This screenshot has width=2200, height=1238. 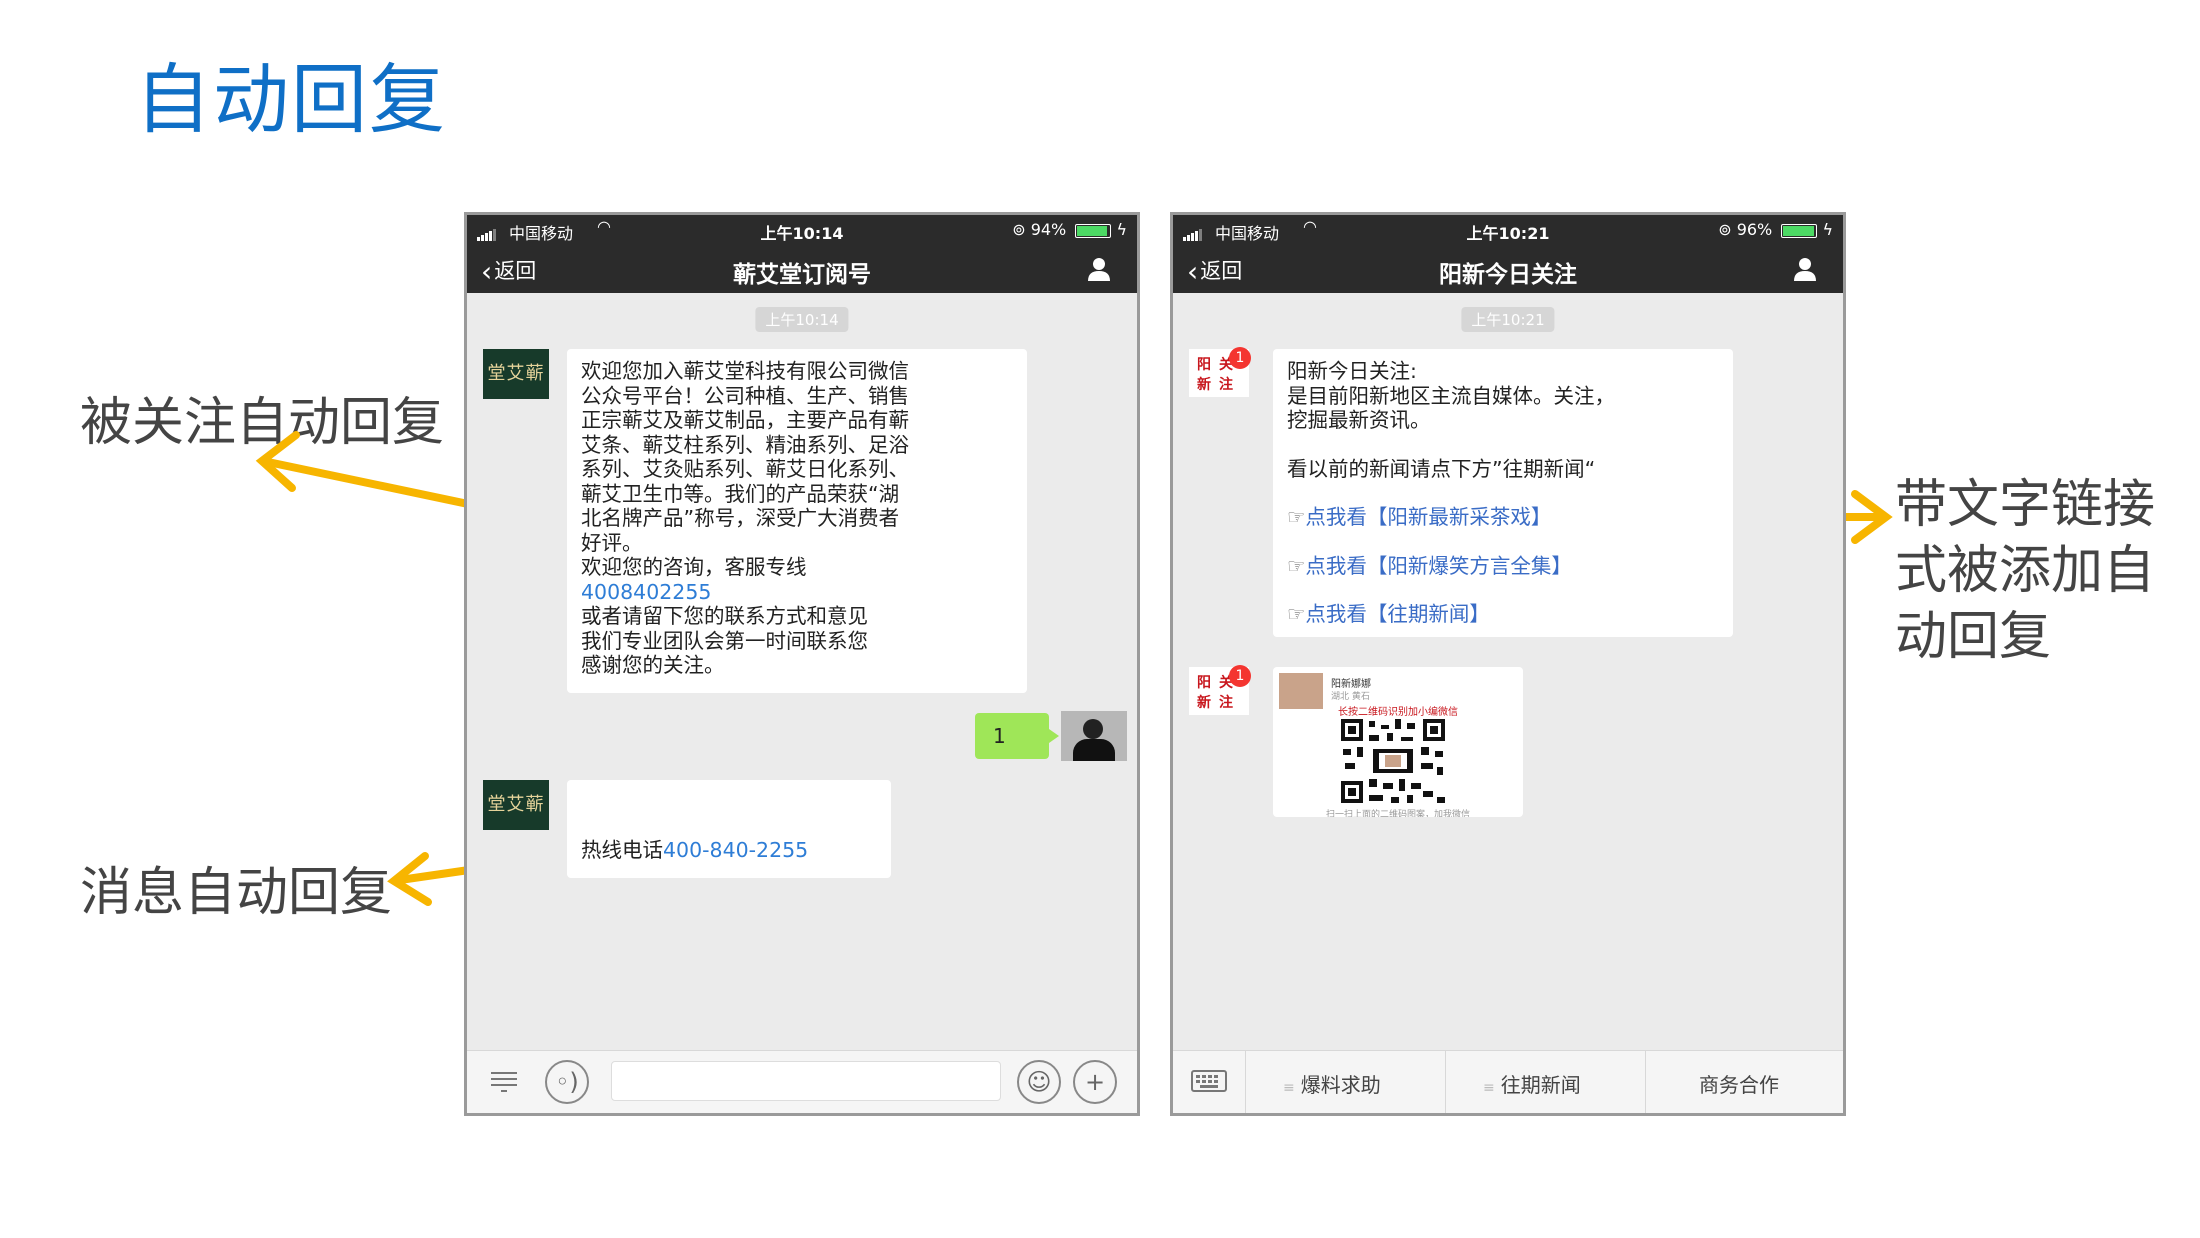 I want to click on welcome-line: 公众号平台！公司种植、生产、销售, so click(x=745, y=395).